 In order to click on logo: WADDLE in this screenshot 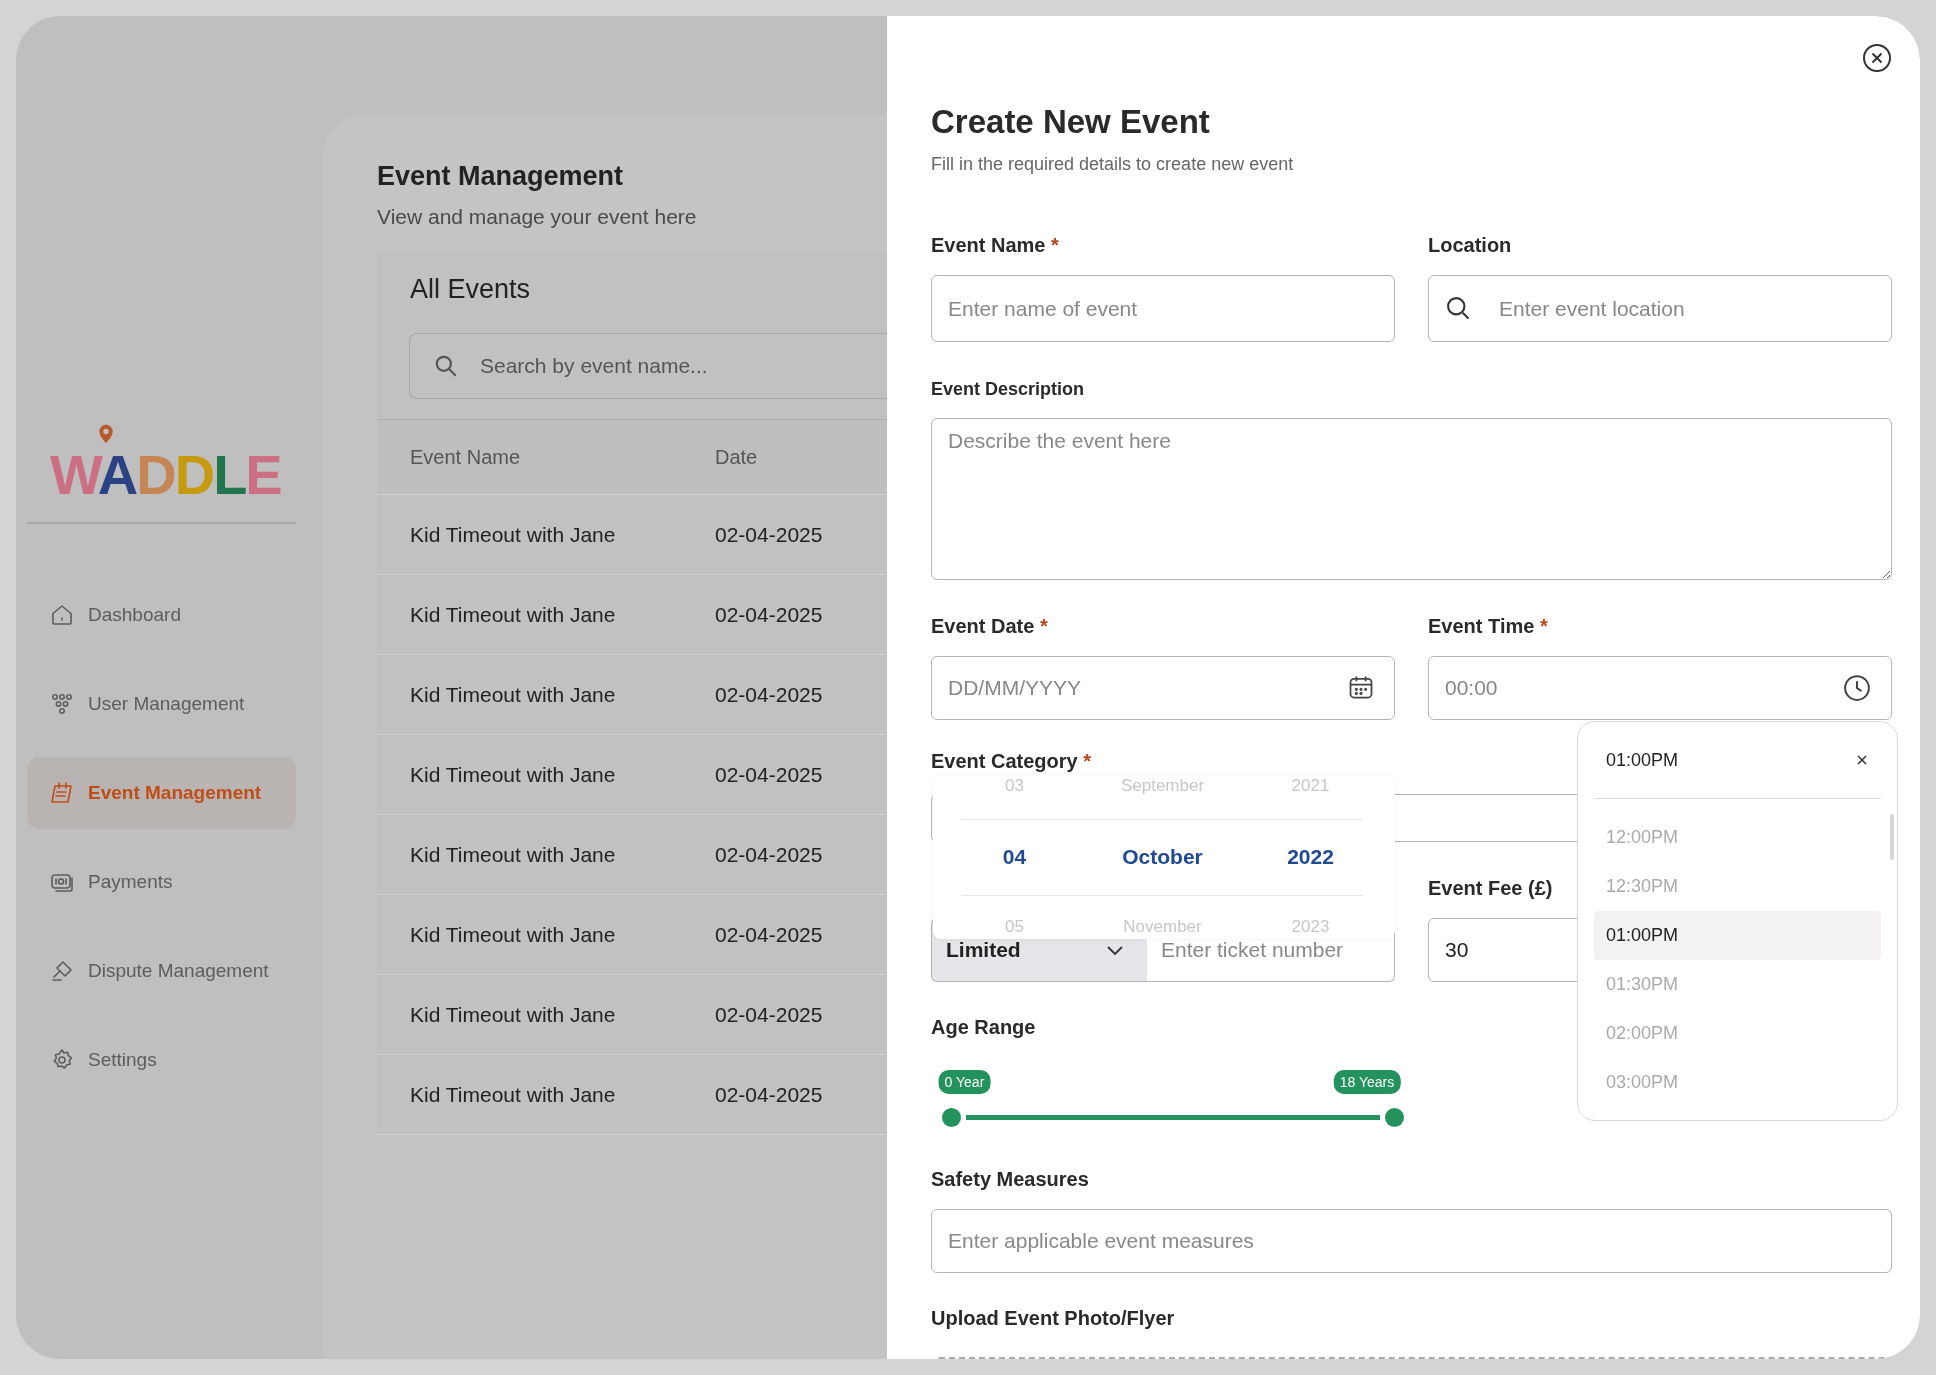, I will do `click(165, 475)`.